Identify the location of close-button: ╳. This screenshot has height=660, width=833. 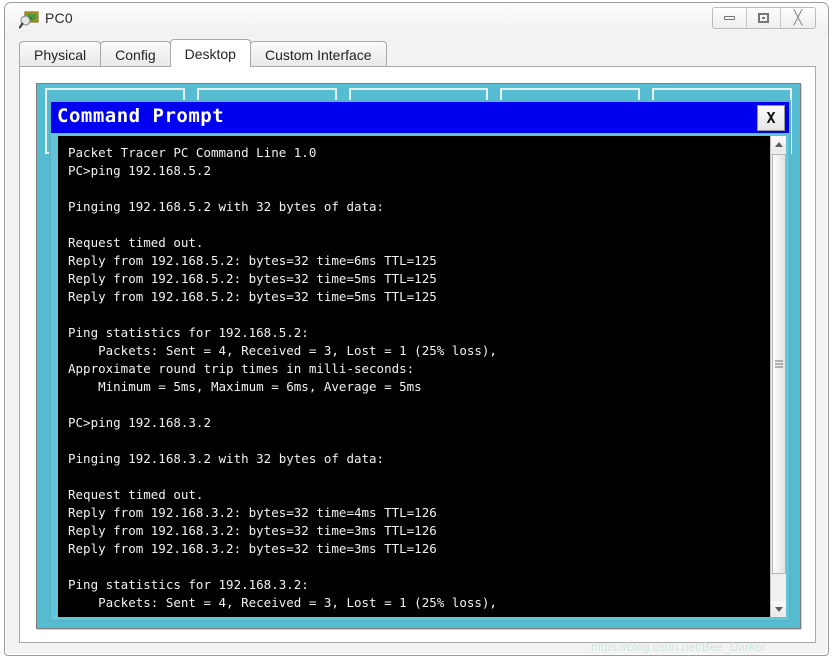
(798, 18).